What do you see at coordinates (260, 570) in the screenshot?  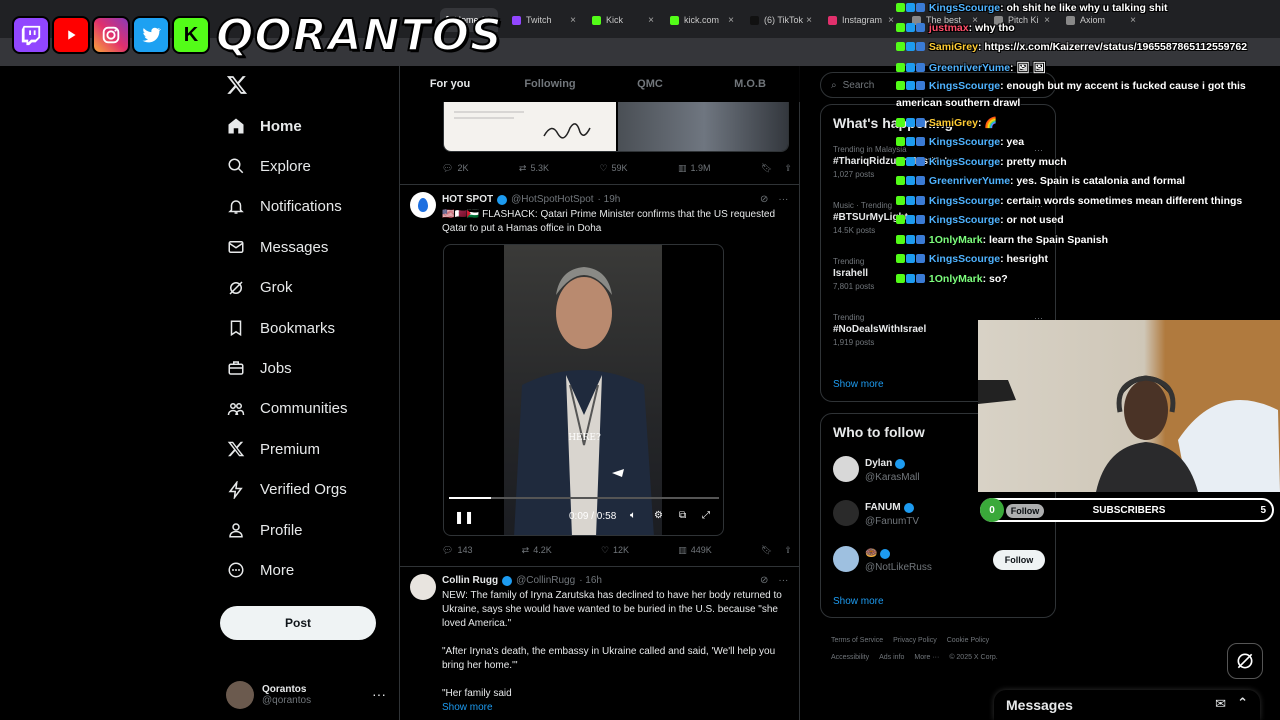 I see `nav-item-more: More` at bounding box center [260, 570].